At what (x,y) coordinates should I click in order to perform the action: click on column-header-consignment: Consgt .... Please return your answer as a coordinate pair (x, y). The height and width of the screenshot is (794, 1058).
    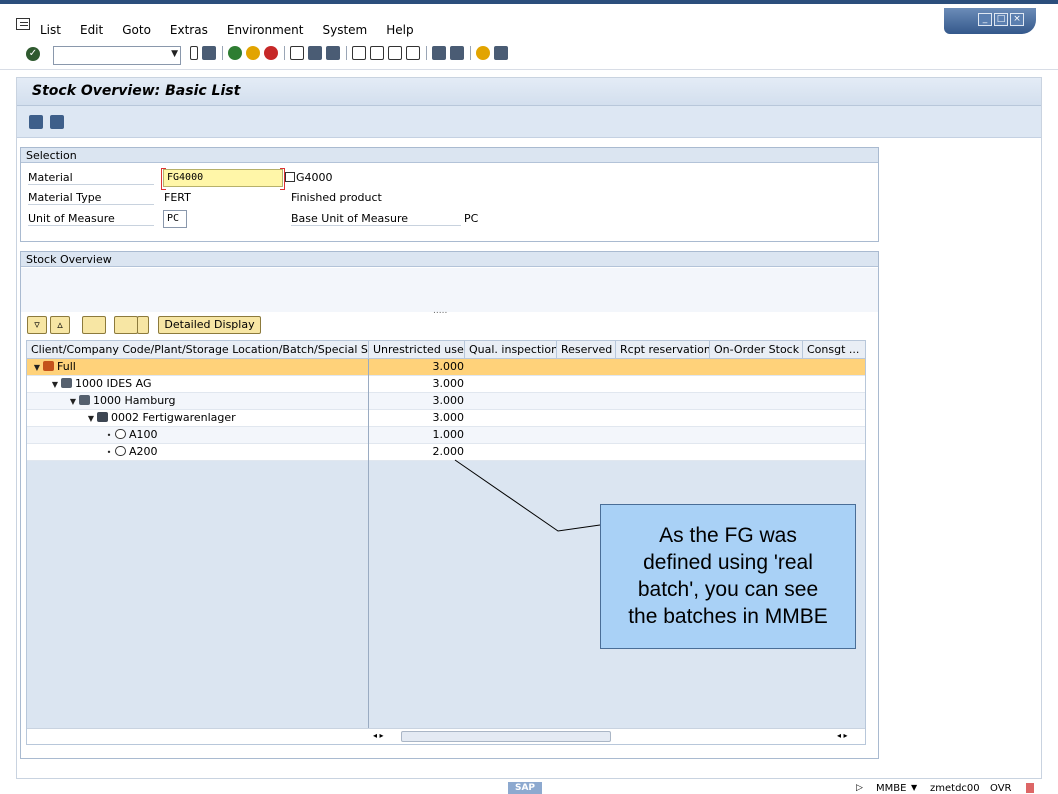
    Looking at the image, I should click on (834, 350).